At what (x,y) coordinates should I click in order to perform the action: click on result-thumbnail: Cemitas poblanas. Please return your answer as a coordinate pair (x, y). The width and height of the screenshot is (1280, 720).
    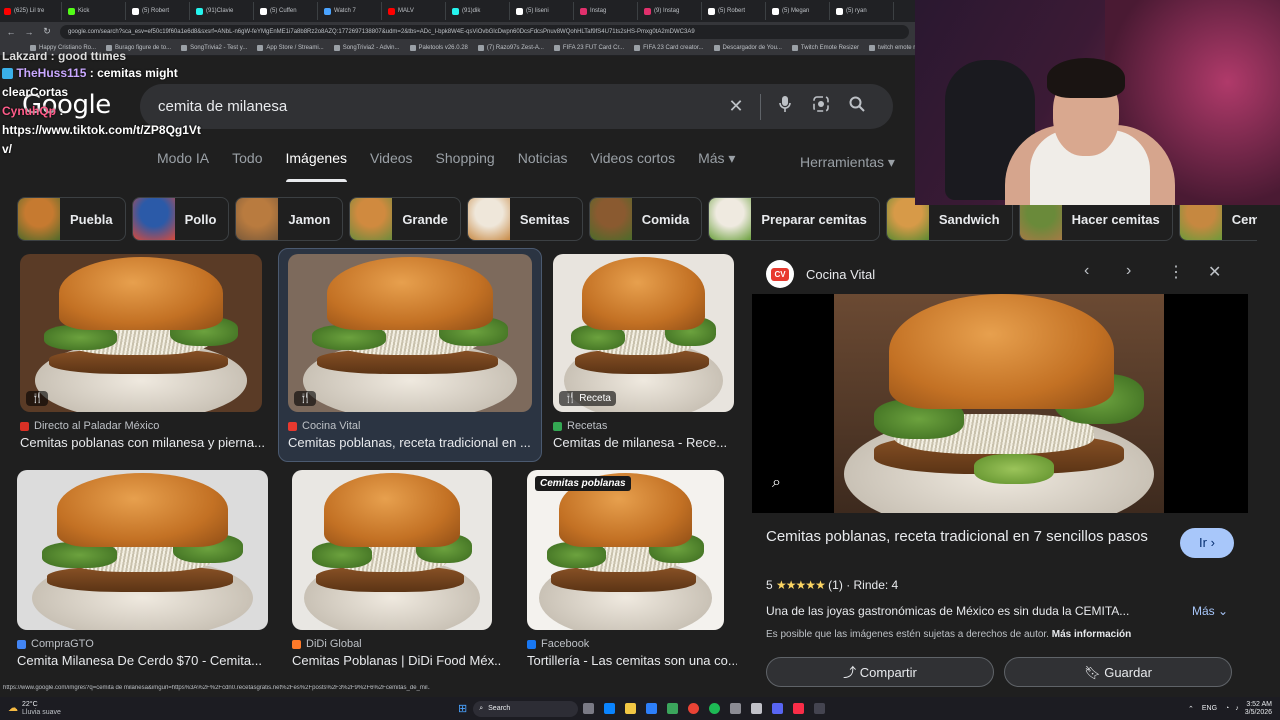
    Looking at the image, I should click on (625, 550).